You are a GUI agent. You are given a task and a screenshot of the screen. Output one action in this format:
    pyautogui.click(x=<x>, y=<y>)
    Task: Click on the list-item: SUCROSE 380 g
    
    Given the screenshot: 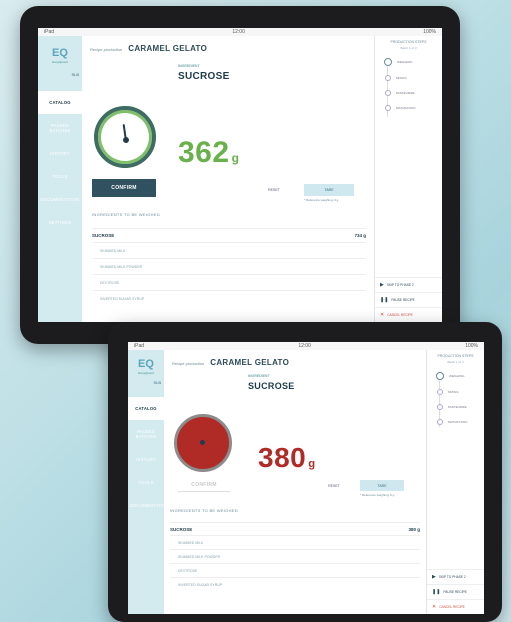 What is the action you would take?
    pyautogui.click(x=295, y=528)
    